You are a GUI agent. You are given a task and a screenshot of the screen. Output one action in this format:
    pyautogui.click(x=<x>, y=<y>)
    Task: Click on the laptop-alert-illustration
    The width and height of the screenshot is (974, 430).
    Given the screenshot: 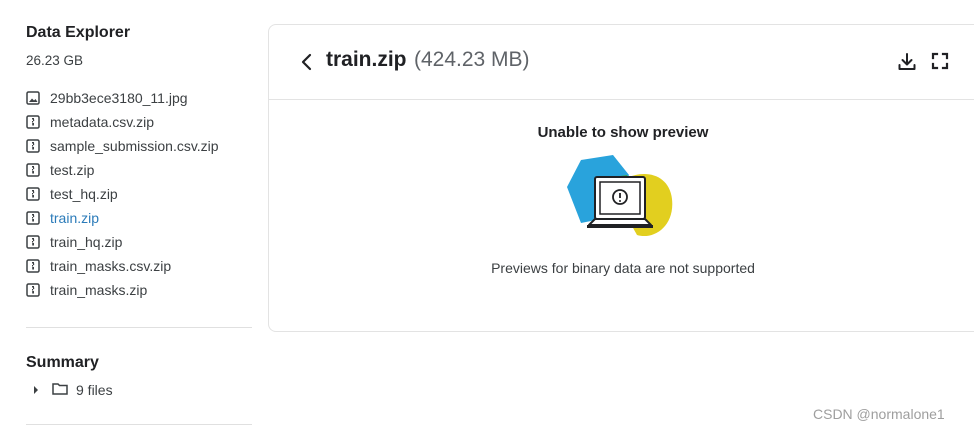 What is the action you would take?
    pyautogui.click(x=622, y=199)
    